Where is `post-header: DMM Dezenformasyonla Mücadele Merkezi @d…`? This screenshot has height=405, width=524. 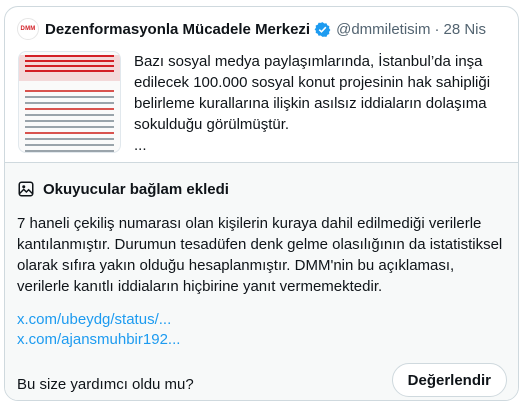 post-header: DMM Dezenformasyonla Mücadele Merkezi @d… is located at coordinates (251, 29).